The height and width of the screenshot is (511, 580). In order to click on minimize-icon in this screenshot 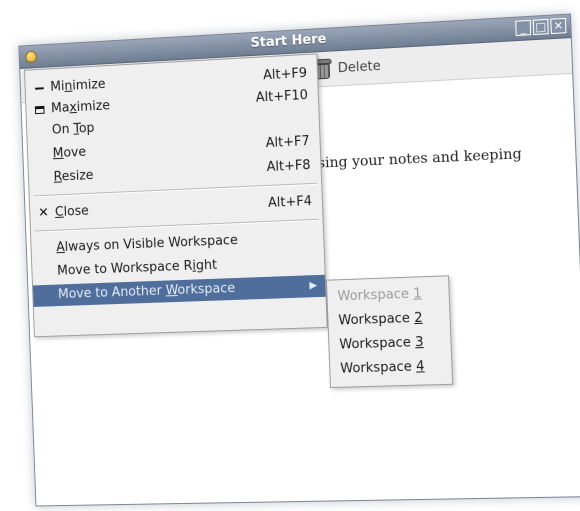, I will do `click(39, 88)`.